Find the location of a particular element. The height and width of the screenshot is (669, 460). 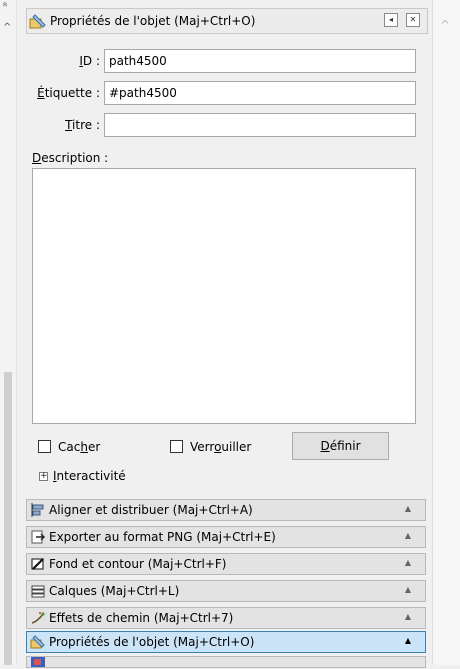

title-input is located at coordinates (260, 125).